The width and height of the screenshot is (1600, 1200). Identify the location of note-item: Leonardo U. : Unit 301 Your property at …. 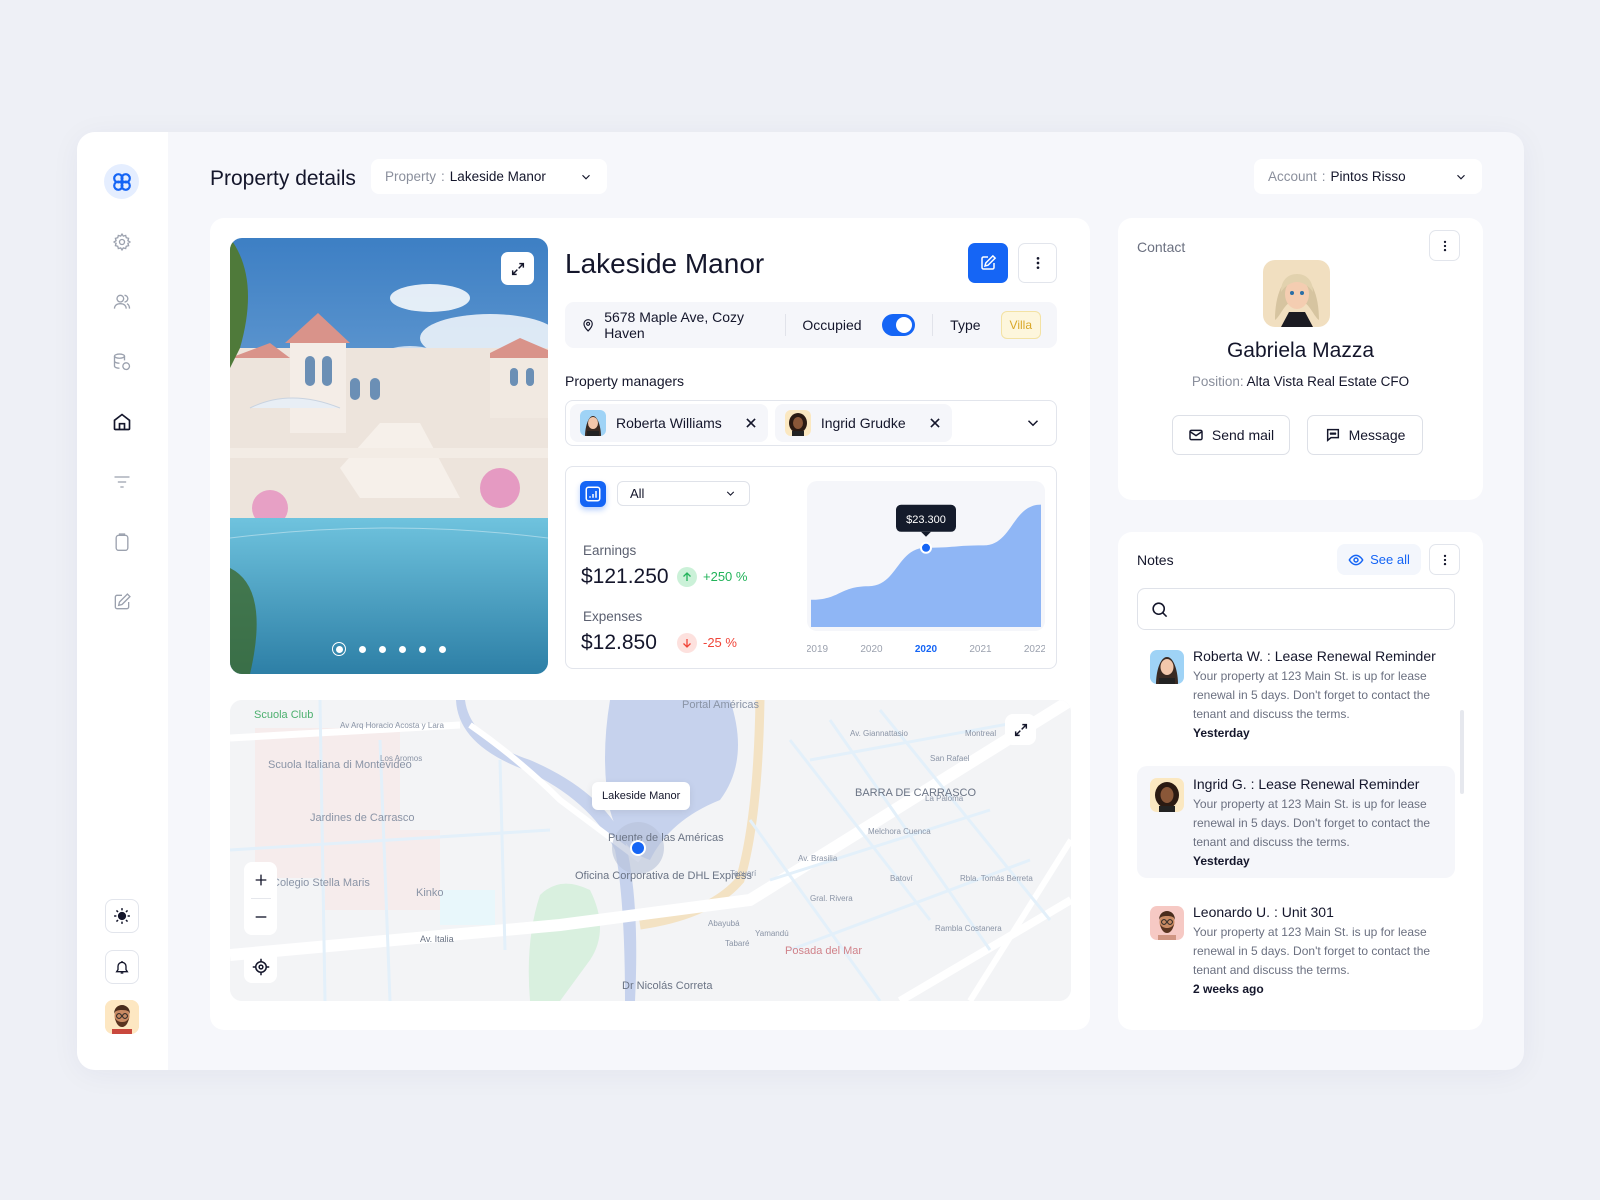
(1296, 950).